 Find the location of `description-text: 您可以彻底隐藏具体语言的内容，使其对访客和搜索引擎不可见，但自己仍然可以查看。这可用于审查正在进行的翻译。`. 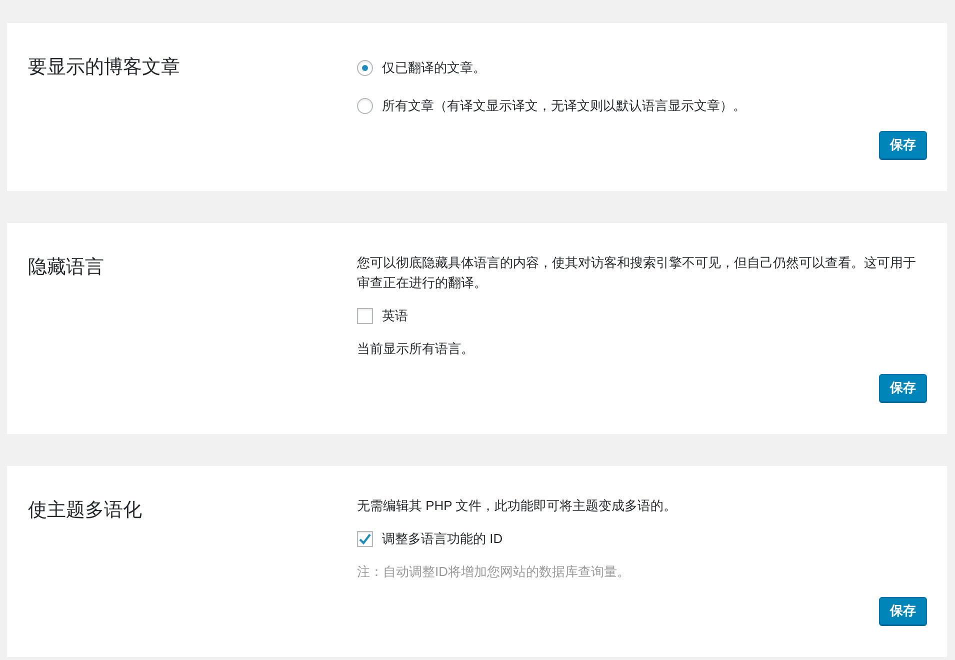

description-text: 您可以彻底隐藏具体语言的内容，使其对访客和搜索引擎不可见，但自己仍然可以查看。这可用于审查正在进行的翻译。 is located at coordinates (637, 273).